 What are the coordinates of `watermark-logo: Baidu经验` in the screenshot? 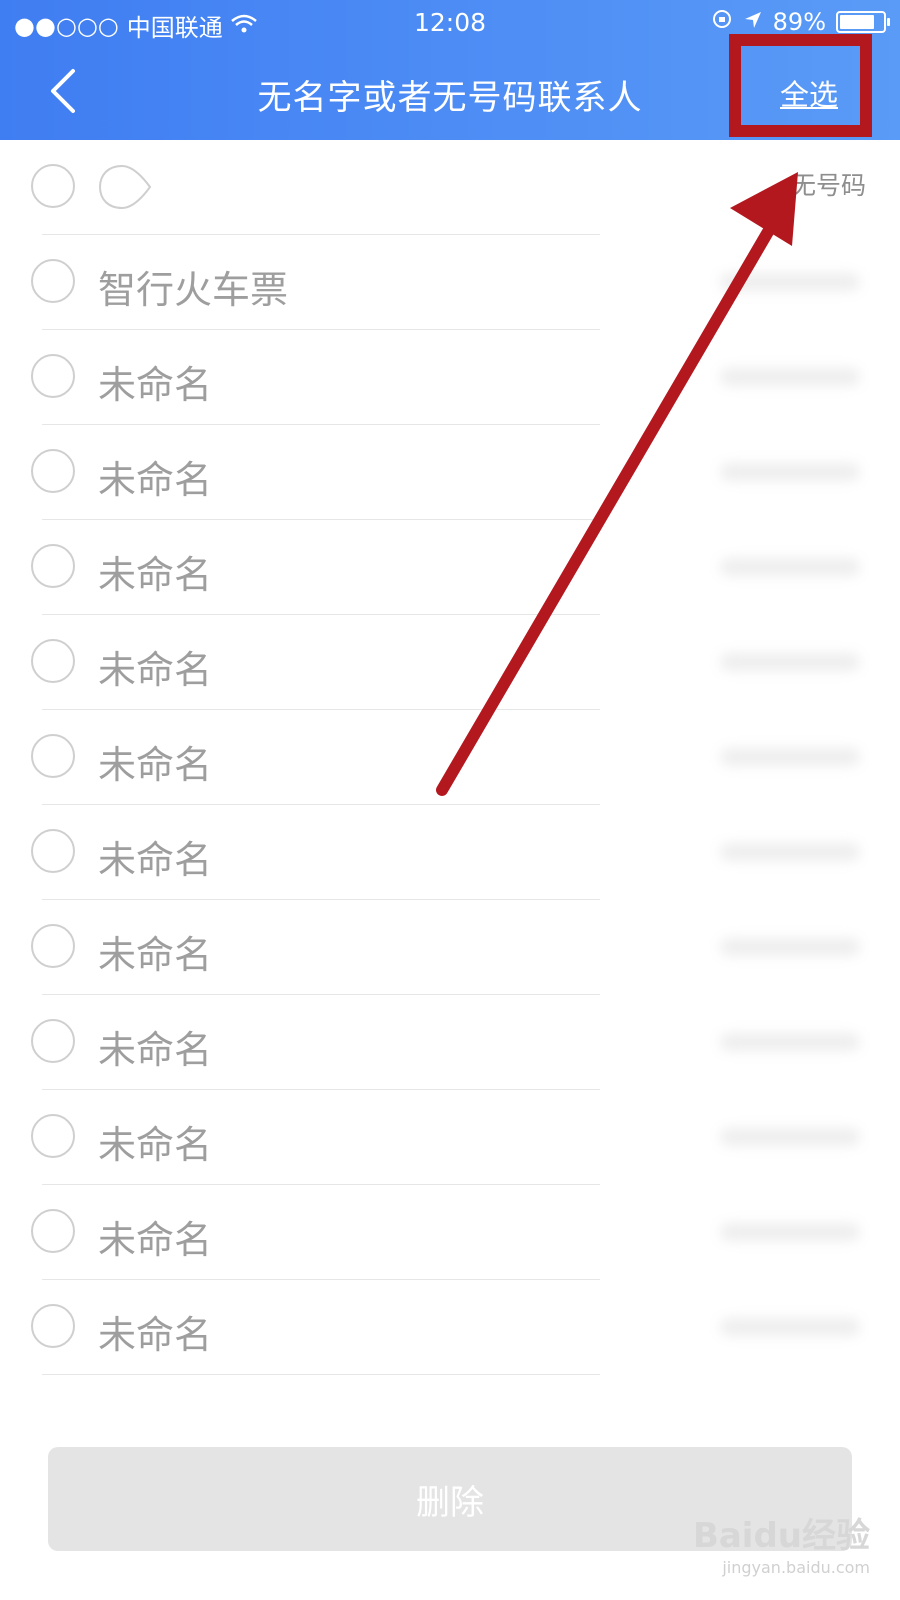 It's located at (781, 1536).